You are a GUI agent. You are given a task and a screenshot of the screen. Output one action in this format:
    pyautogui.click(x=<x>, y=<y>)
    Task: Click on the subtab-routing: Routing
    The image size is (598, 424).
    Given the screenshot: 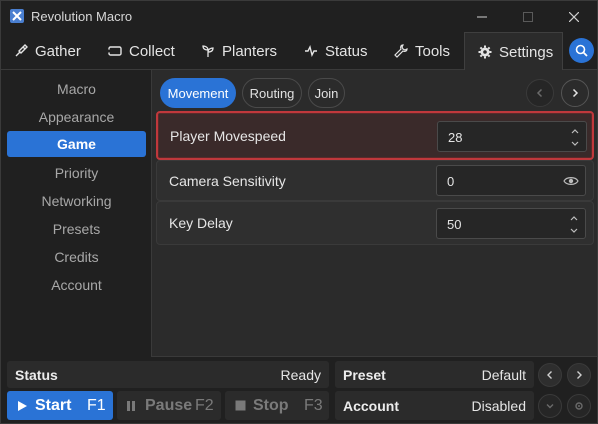 What is the action you would take?
    pyautogui.click(x=272, y=93)
    